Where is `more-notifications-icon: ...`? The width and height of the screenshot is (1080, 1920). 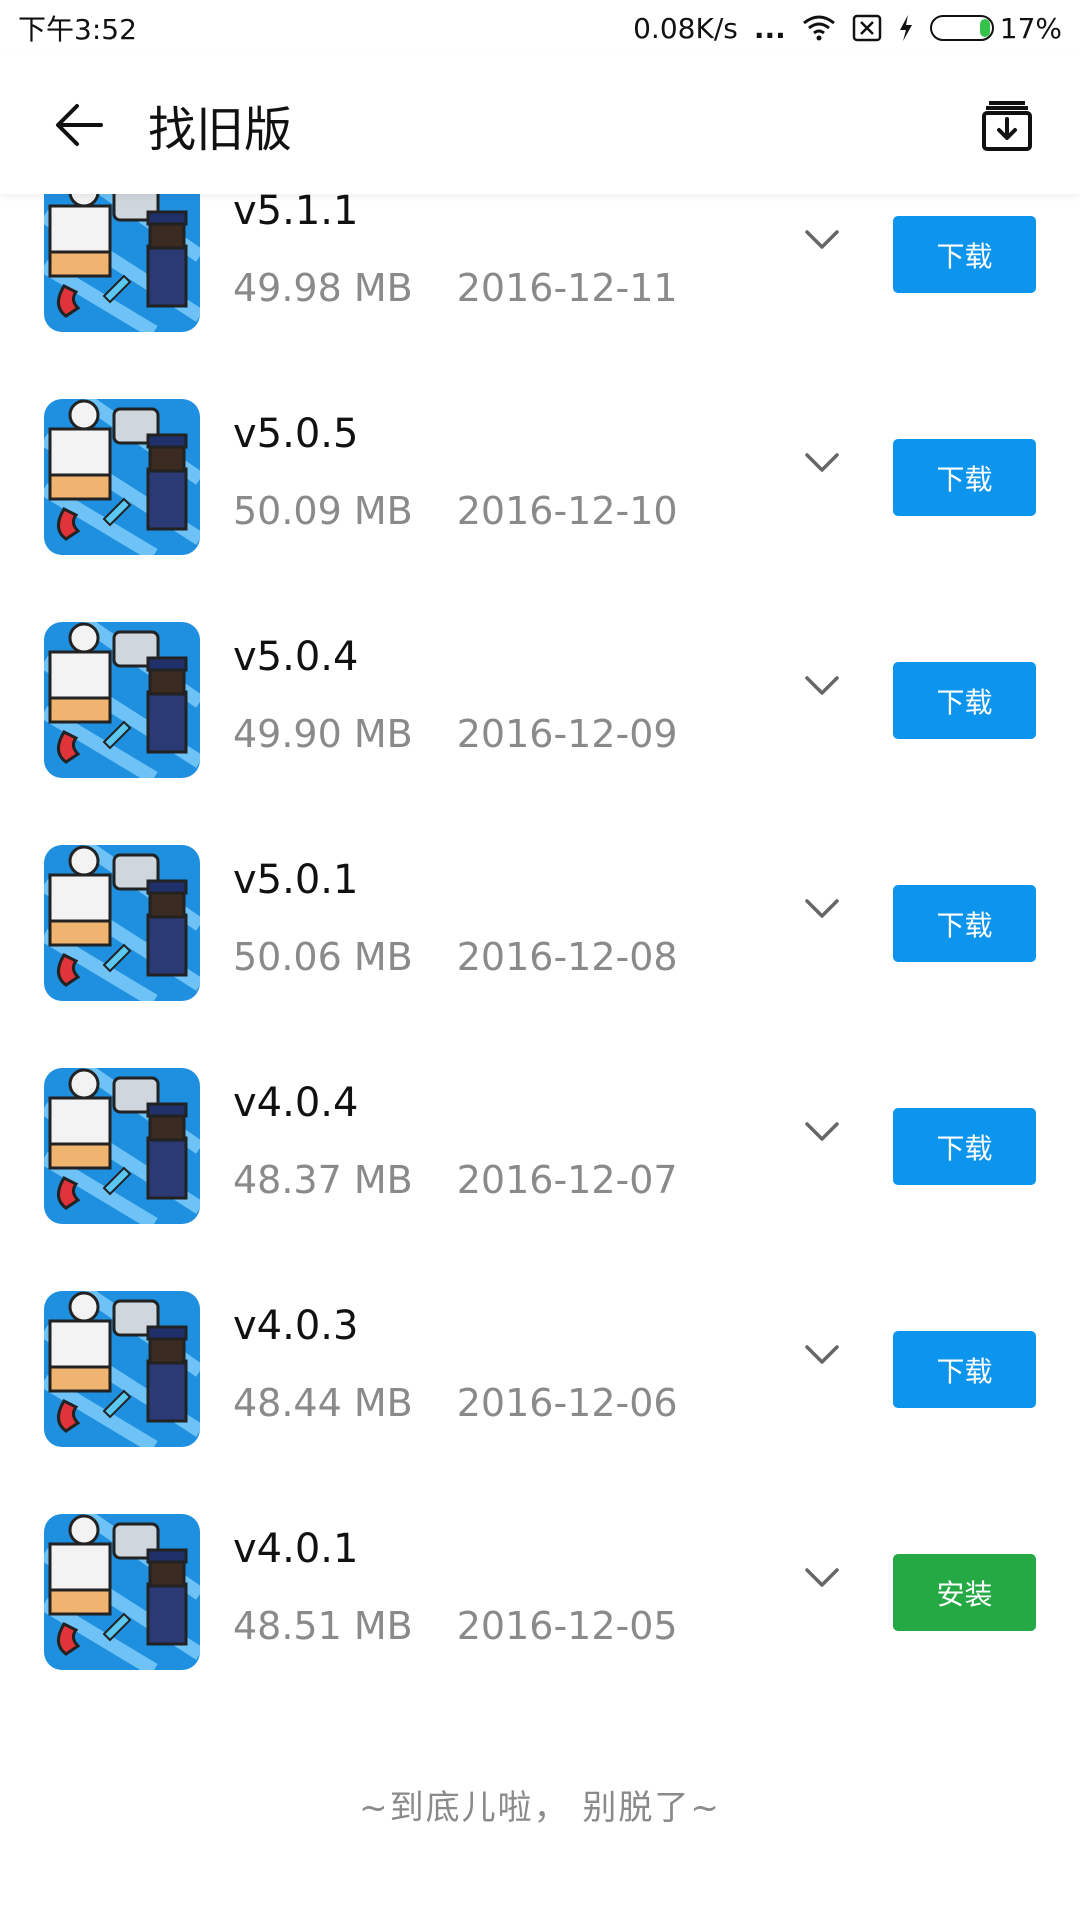 more-notifications-icon: ... is located at coordinates (769, 28).